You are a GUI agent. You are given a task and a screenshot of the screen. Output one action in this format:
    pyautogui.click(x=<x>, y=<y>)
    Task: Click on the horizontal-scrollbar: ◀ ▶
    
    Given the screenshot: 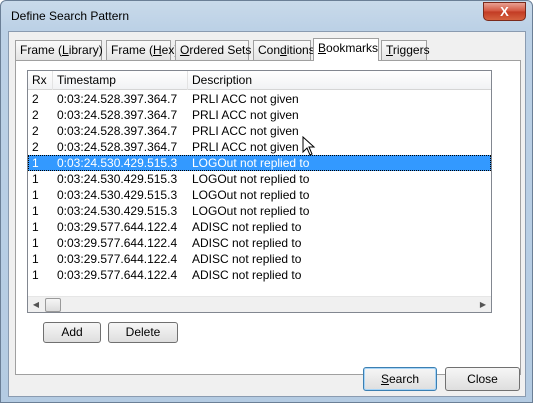 What is the action you would take?
    pyautogui.click(x=259, y=304)
    